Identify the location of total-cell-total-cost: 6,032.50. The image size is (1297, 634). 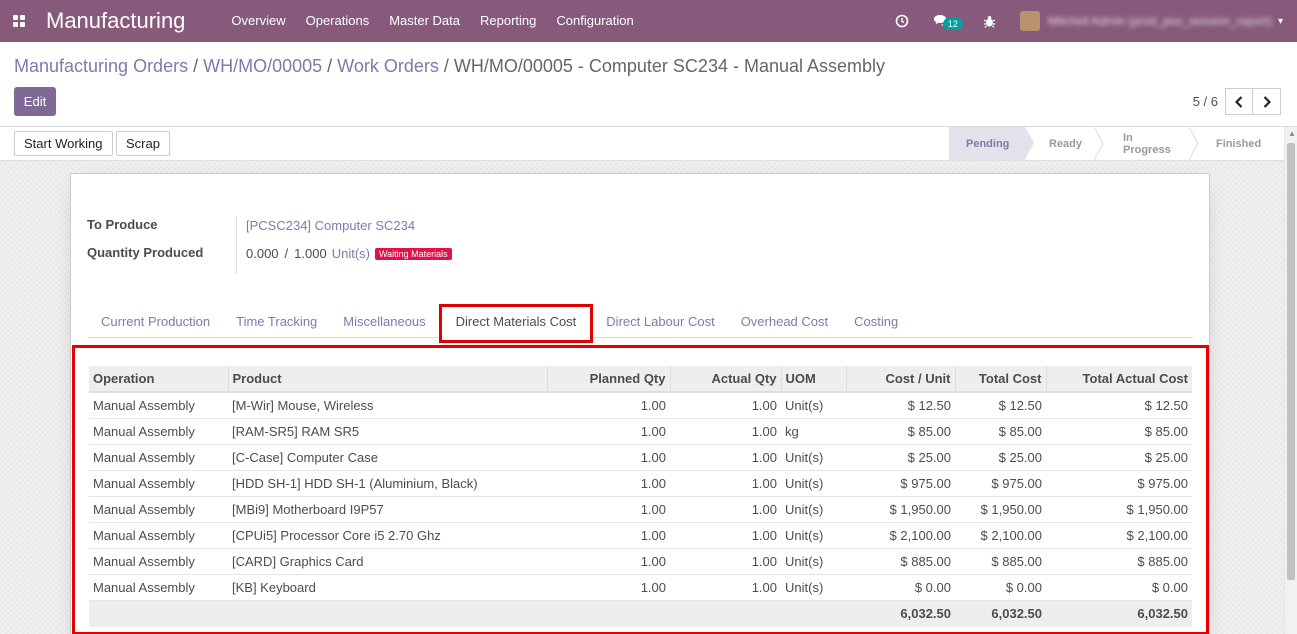
(1000, 613).